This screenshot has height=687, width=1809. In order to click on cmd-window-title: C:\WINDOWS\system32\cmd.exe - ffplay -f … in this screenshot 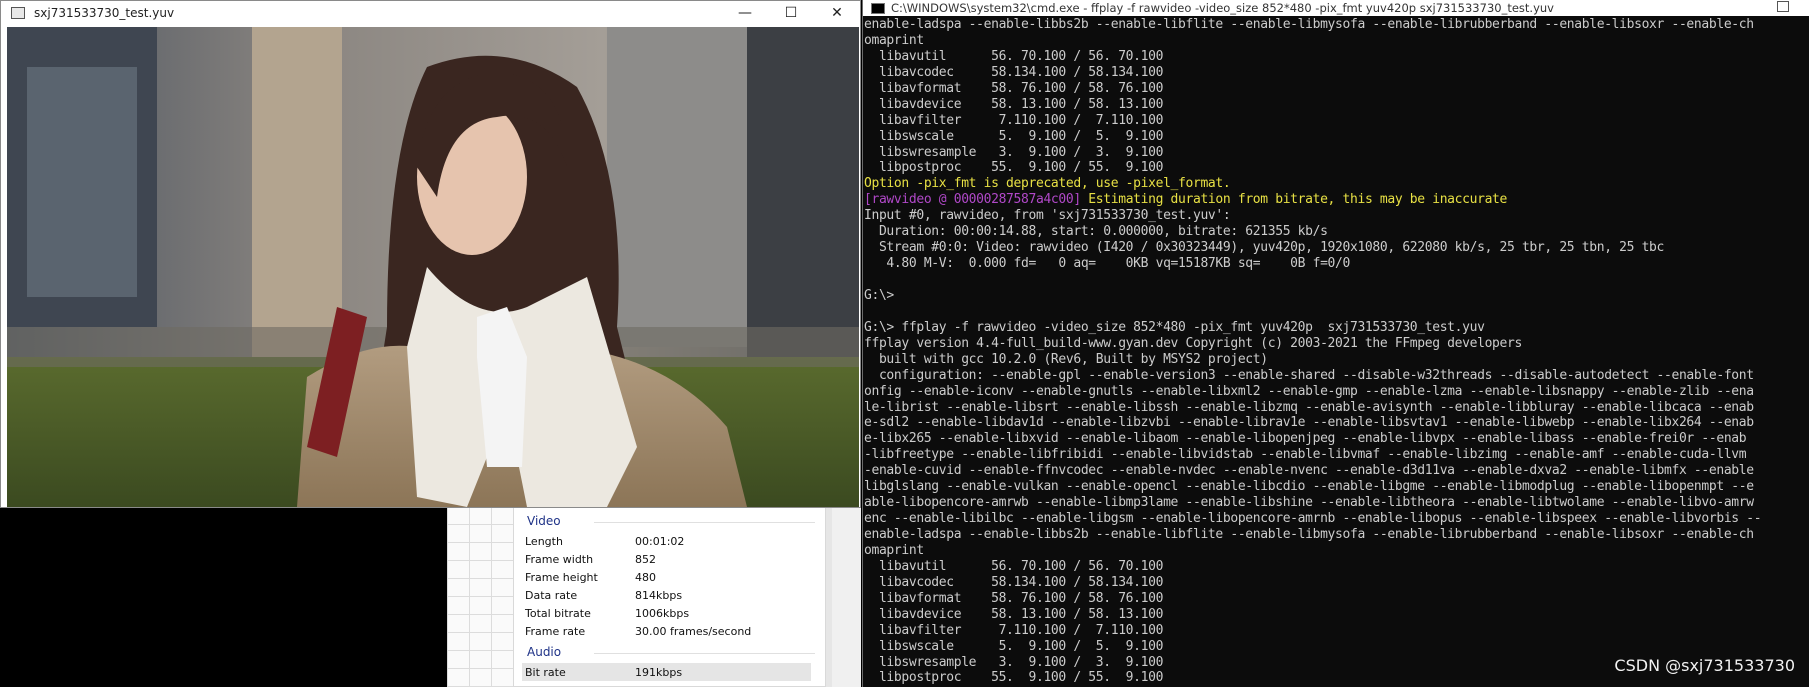, I will do `click(1222, 8)`.